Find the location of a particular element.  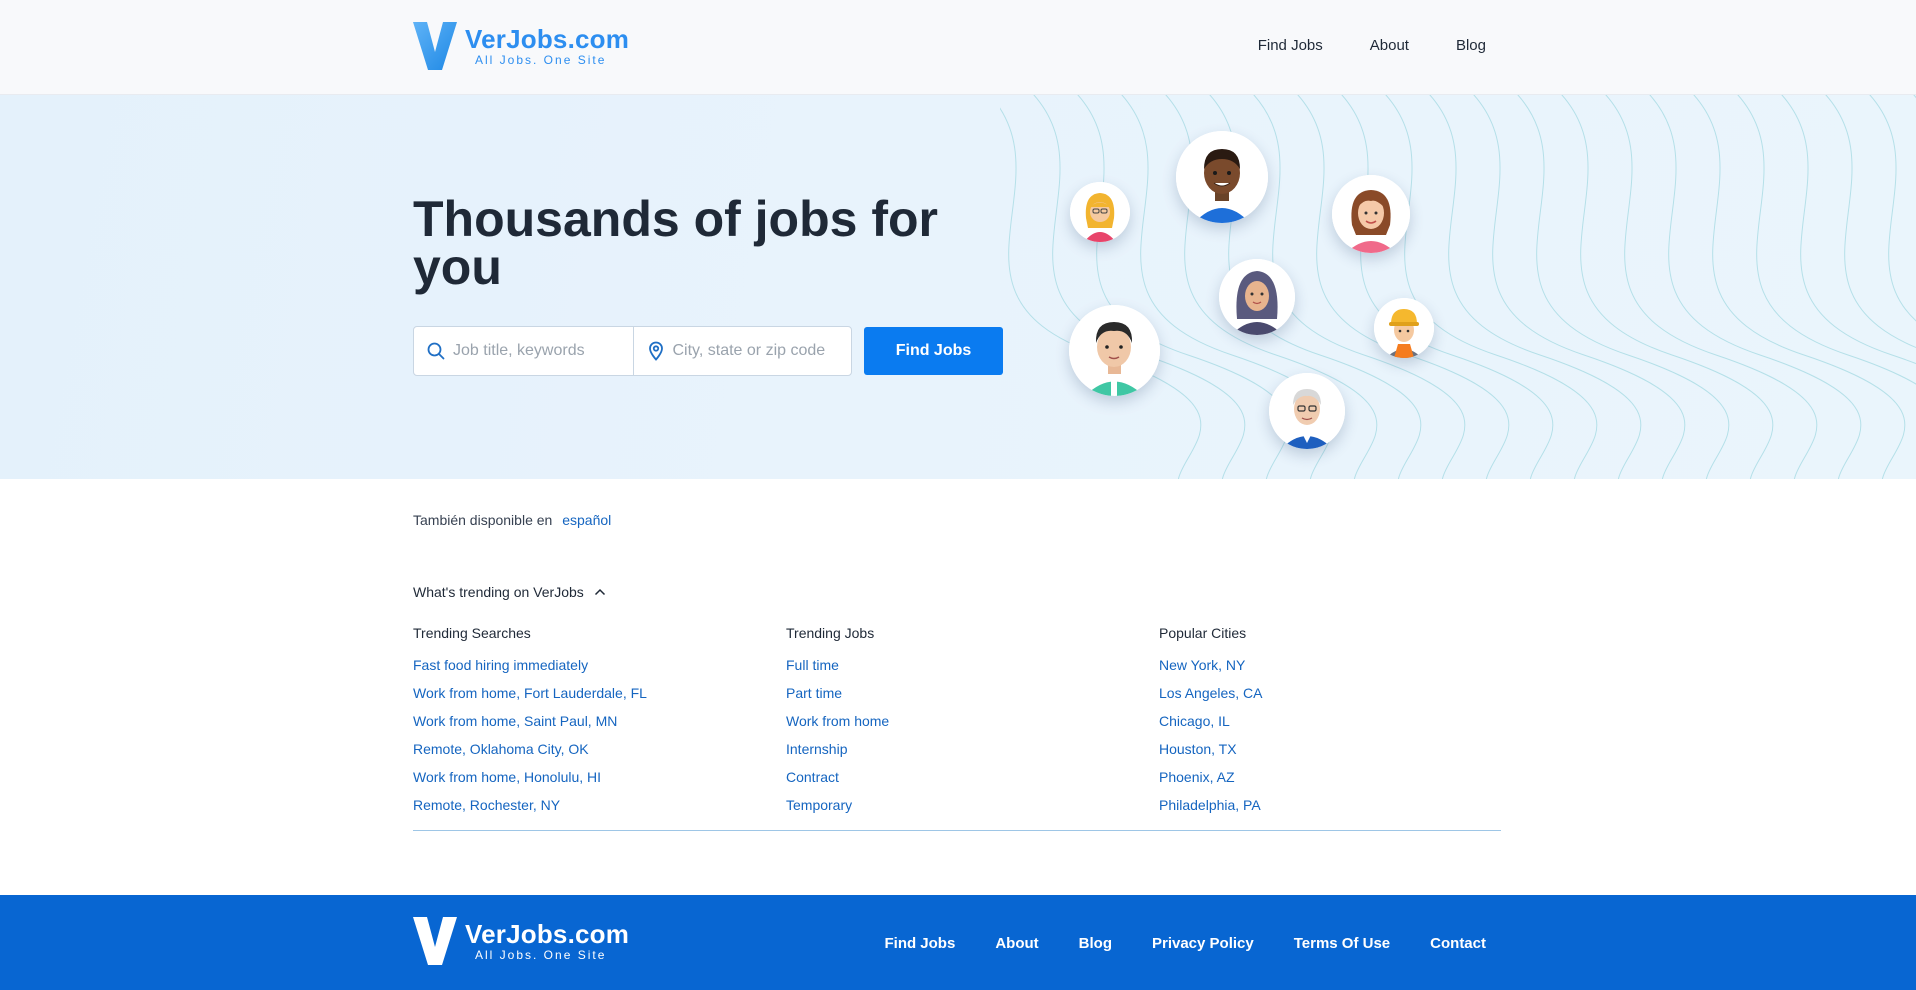

trending-job-link: Contract is located at coordinates (837, 777).